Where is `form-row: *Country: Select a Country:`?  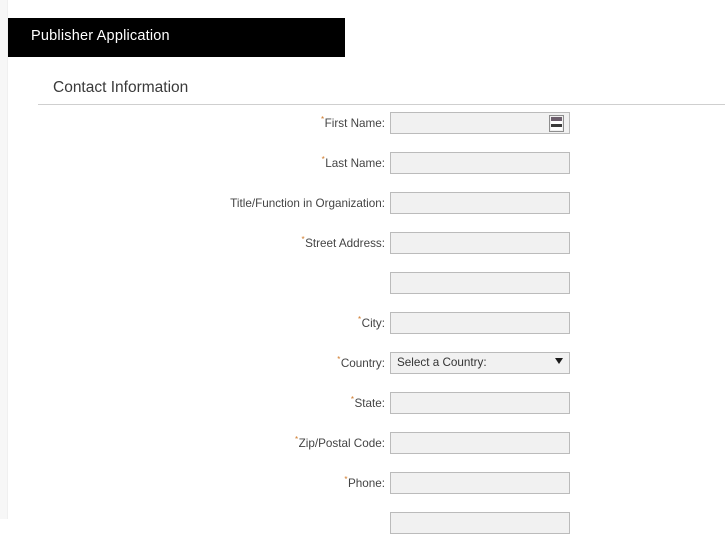
form-row: *Country: Select a Country: is located at coordinates (362, 372).